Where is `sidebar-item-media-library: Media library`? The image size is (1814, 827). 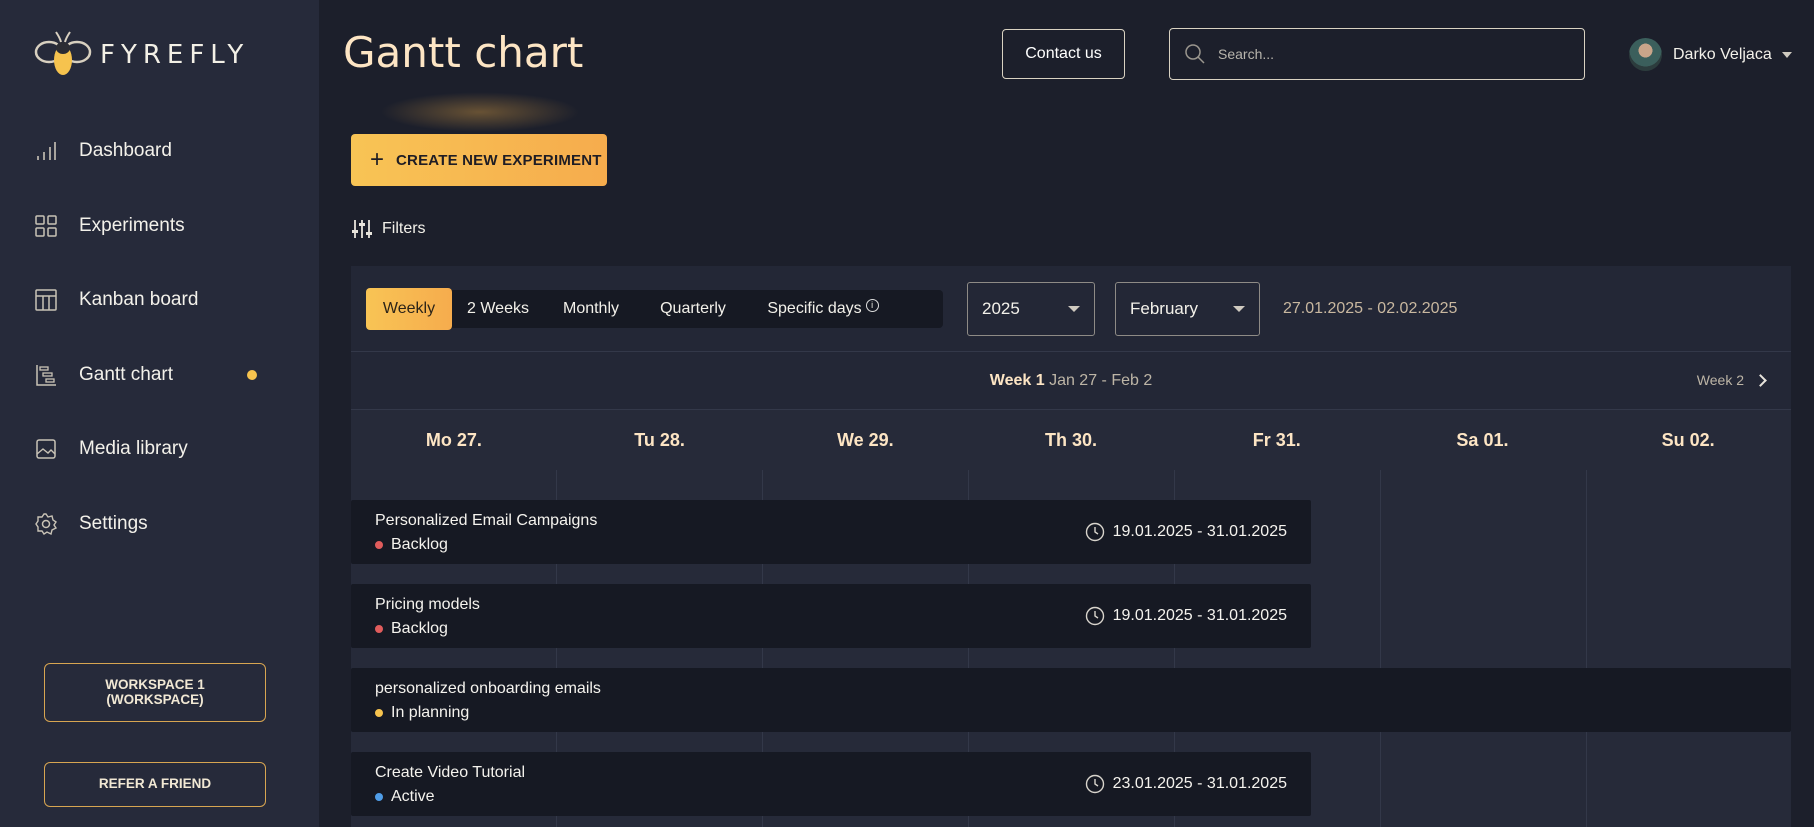 sidebar-item-media-library: Media library is located at coordinates (154, 449).